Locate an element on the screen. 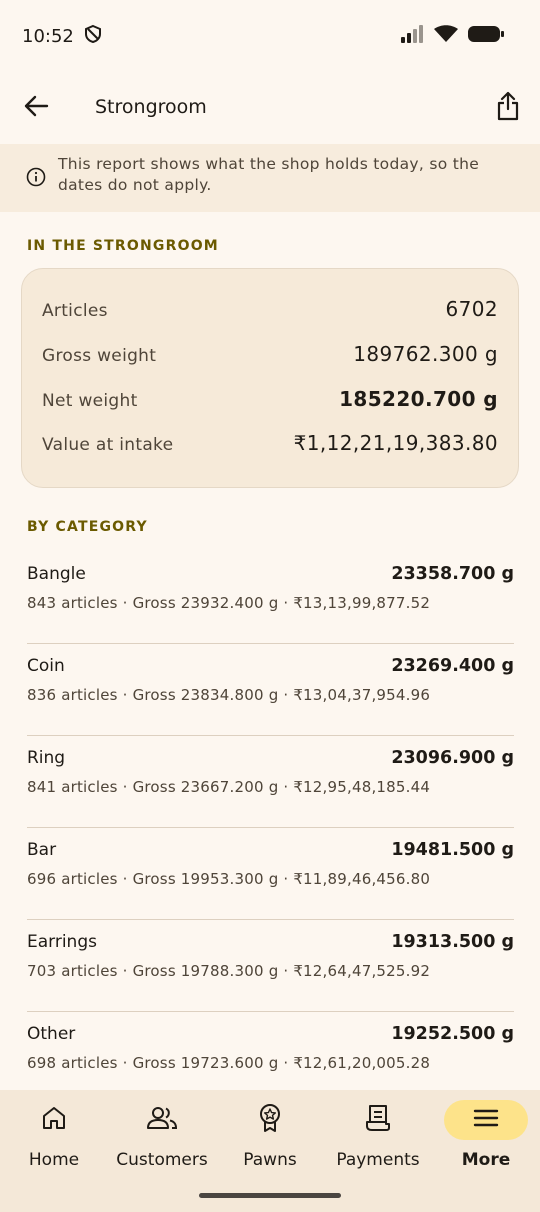 This screenshot has height=1212, width=540. back-button is located at coordinates (36, 108).